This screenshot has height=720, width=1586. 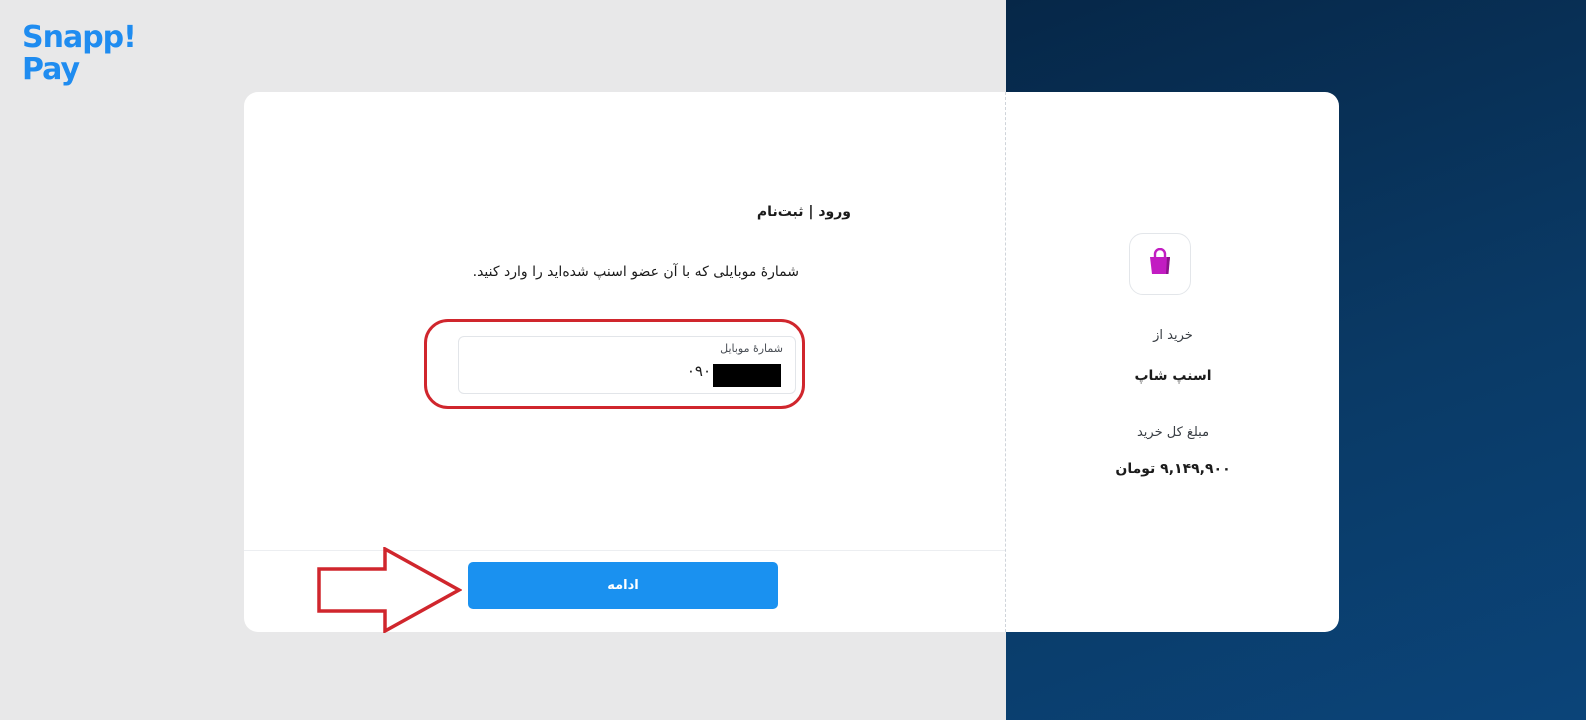 What do you see at coordinates (1173, 432) in the screenshot?
I see `total-amount-label: مبلغ کل خرید` at bounding box center [1173, 432].